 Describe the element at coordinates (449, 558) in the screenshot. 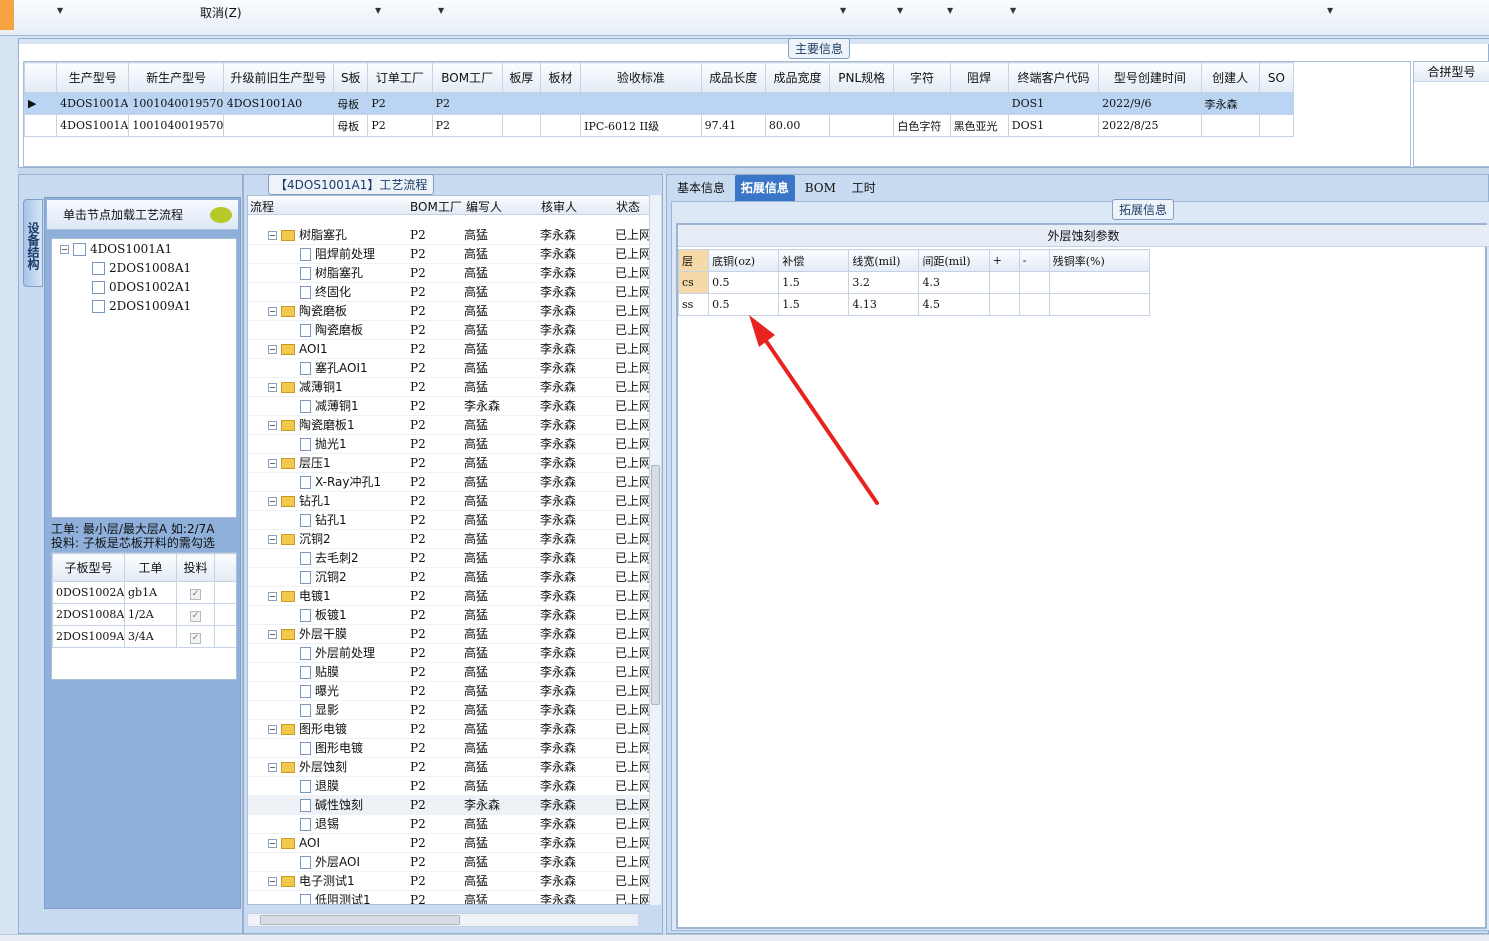

I see `process-row: 去毛刺2 P2 高猛 李永森 已上网` at that location.